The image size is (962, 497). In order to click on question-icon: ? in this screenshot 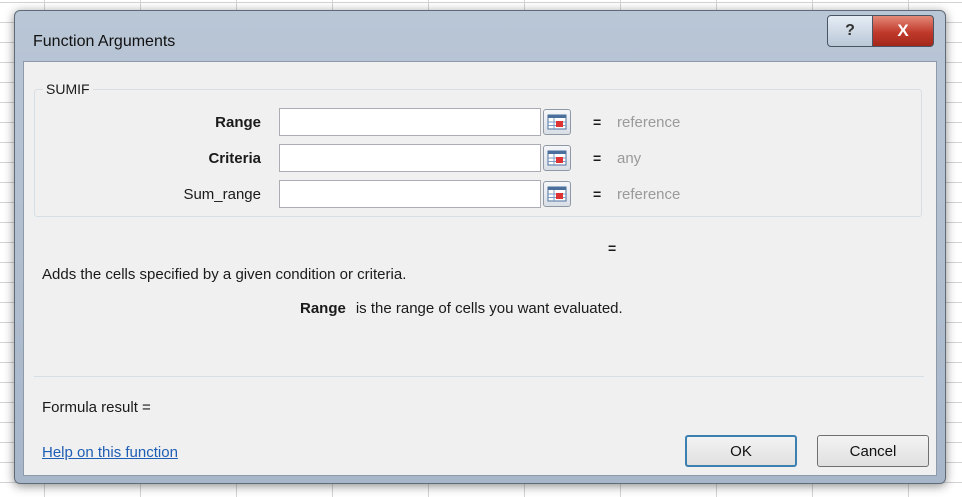, I will do `click(850, 30)`.